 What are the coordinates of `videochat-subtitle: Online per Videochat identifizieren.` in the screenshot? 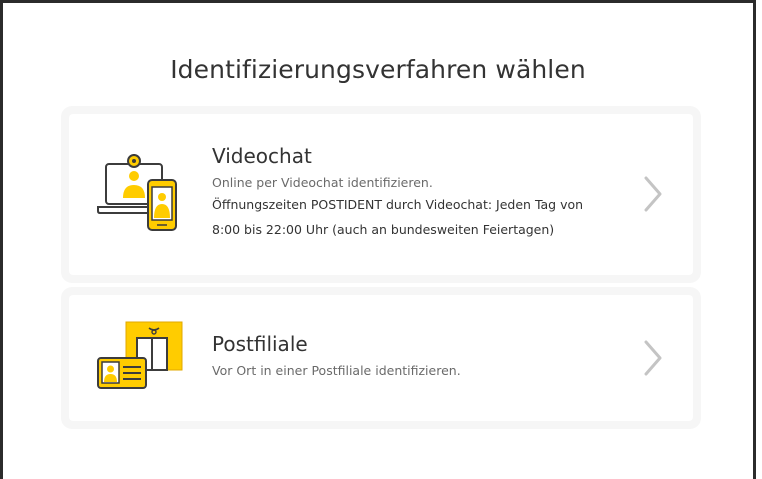 It's located at (322, 182).